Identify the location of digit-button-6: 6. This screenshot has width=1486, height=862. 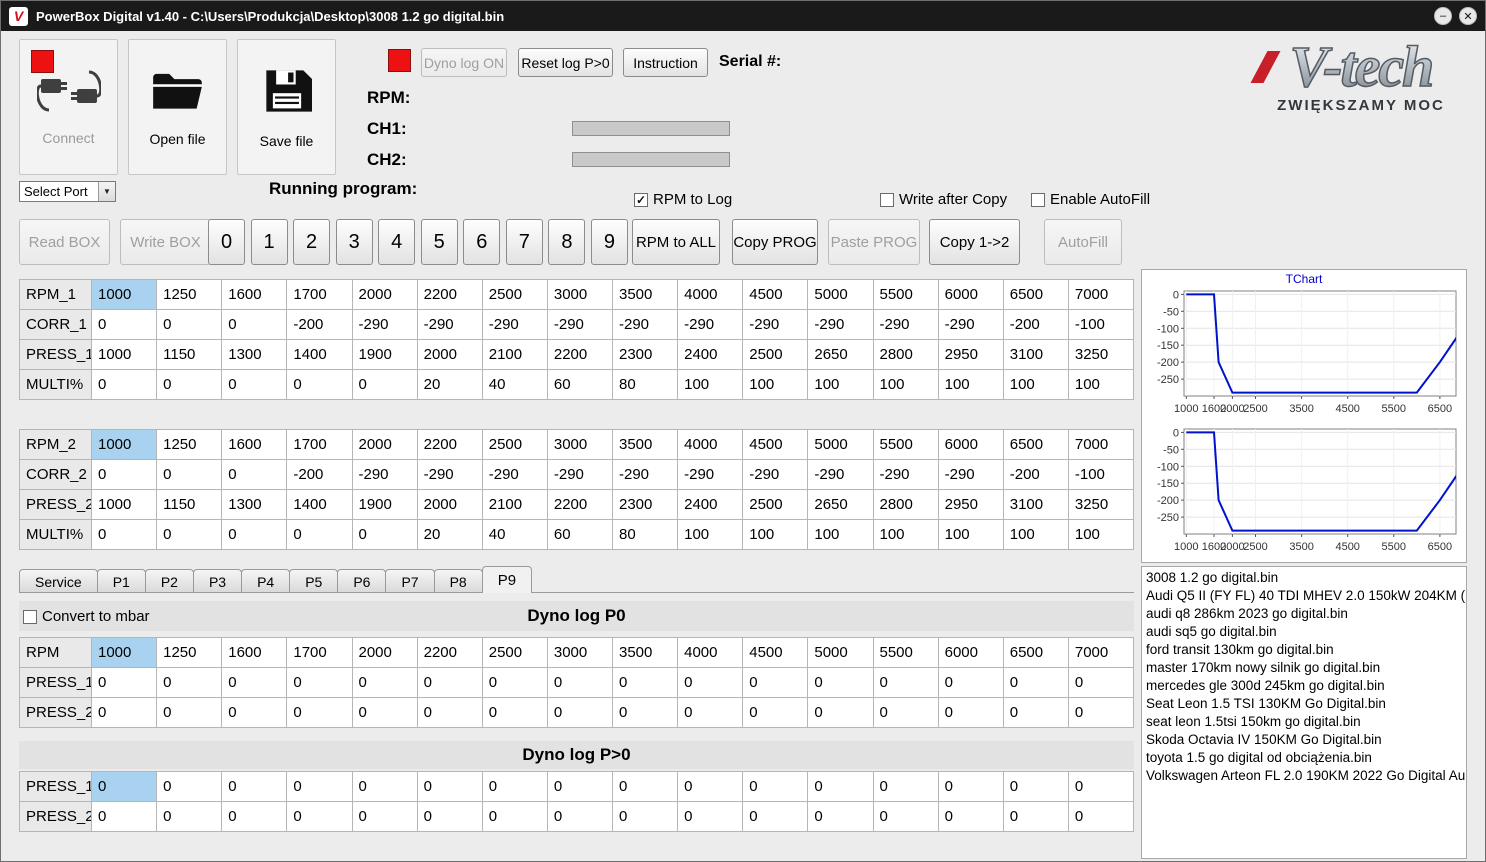
(482, 242).